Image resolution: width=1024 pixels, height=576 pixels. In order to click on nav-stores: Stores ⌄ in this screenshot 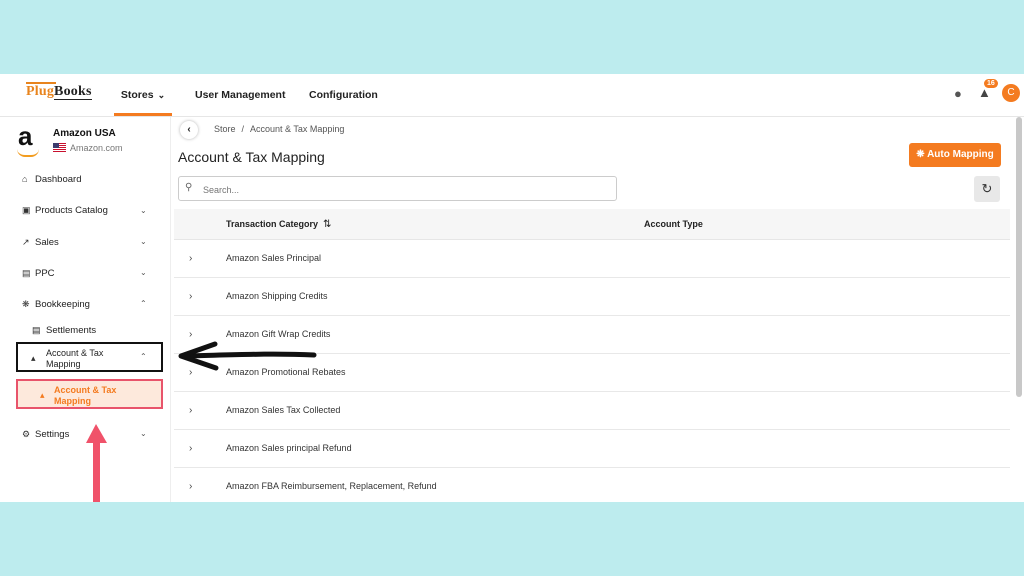, I will do `click(143, 95)`.